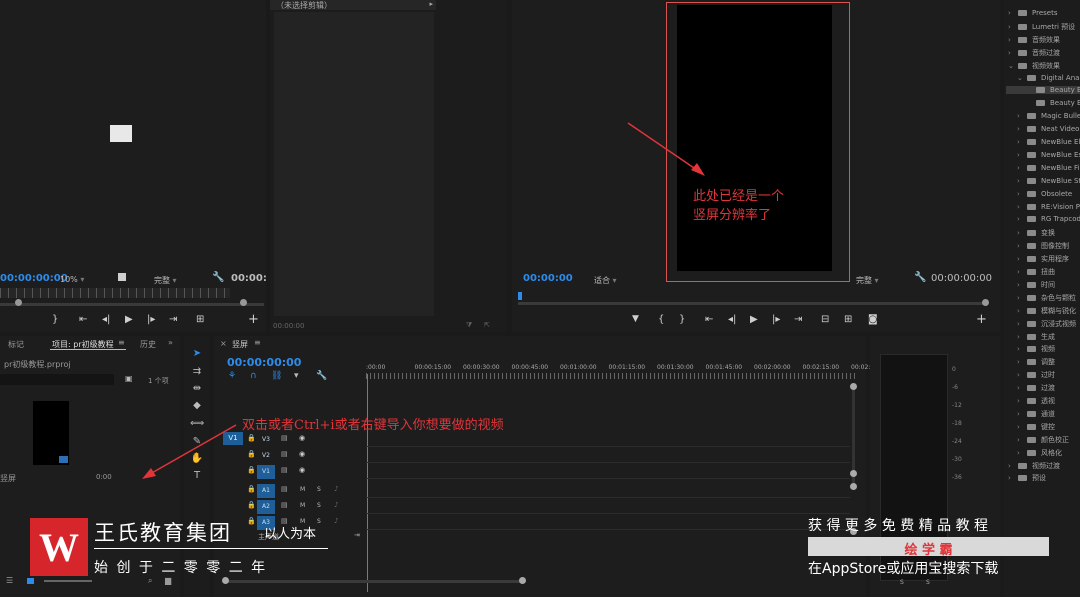  What do you see at coordinates (732, 215) in the screenshot?
I see `vertical-note-line2: 竖屏分辨率了` at bounding box center [732, 215].